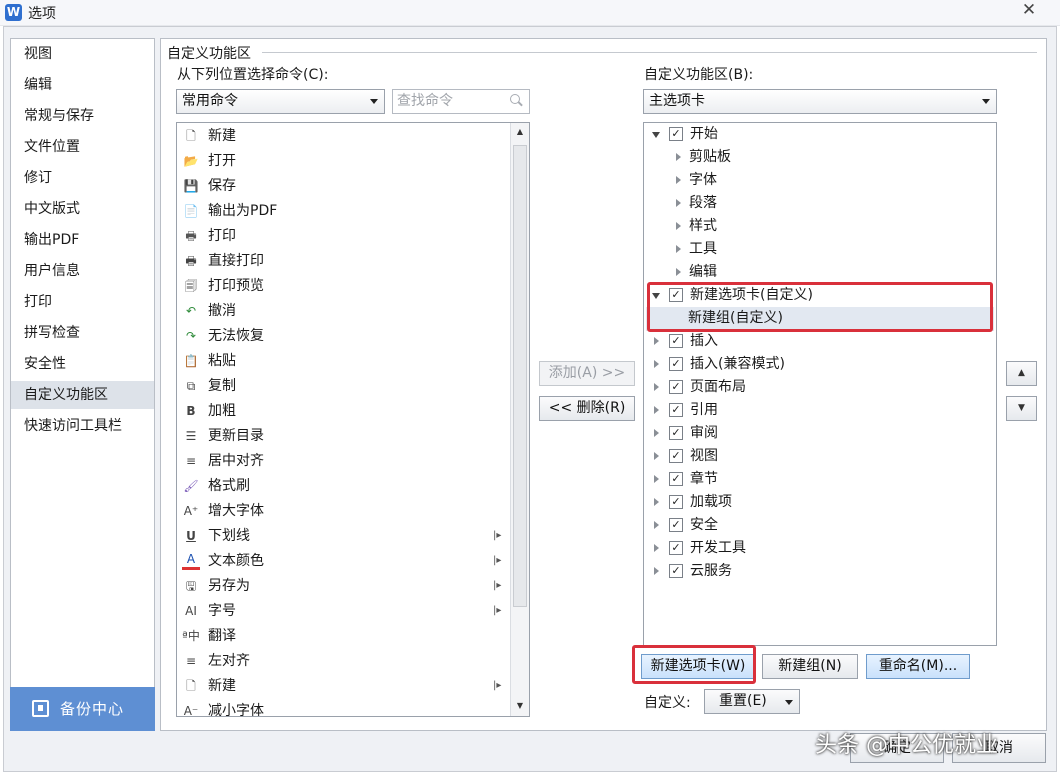  I want to click on command-item: ª中 翻译, so click(346, 636).